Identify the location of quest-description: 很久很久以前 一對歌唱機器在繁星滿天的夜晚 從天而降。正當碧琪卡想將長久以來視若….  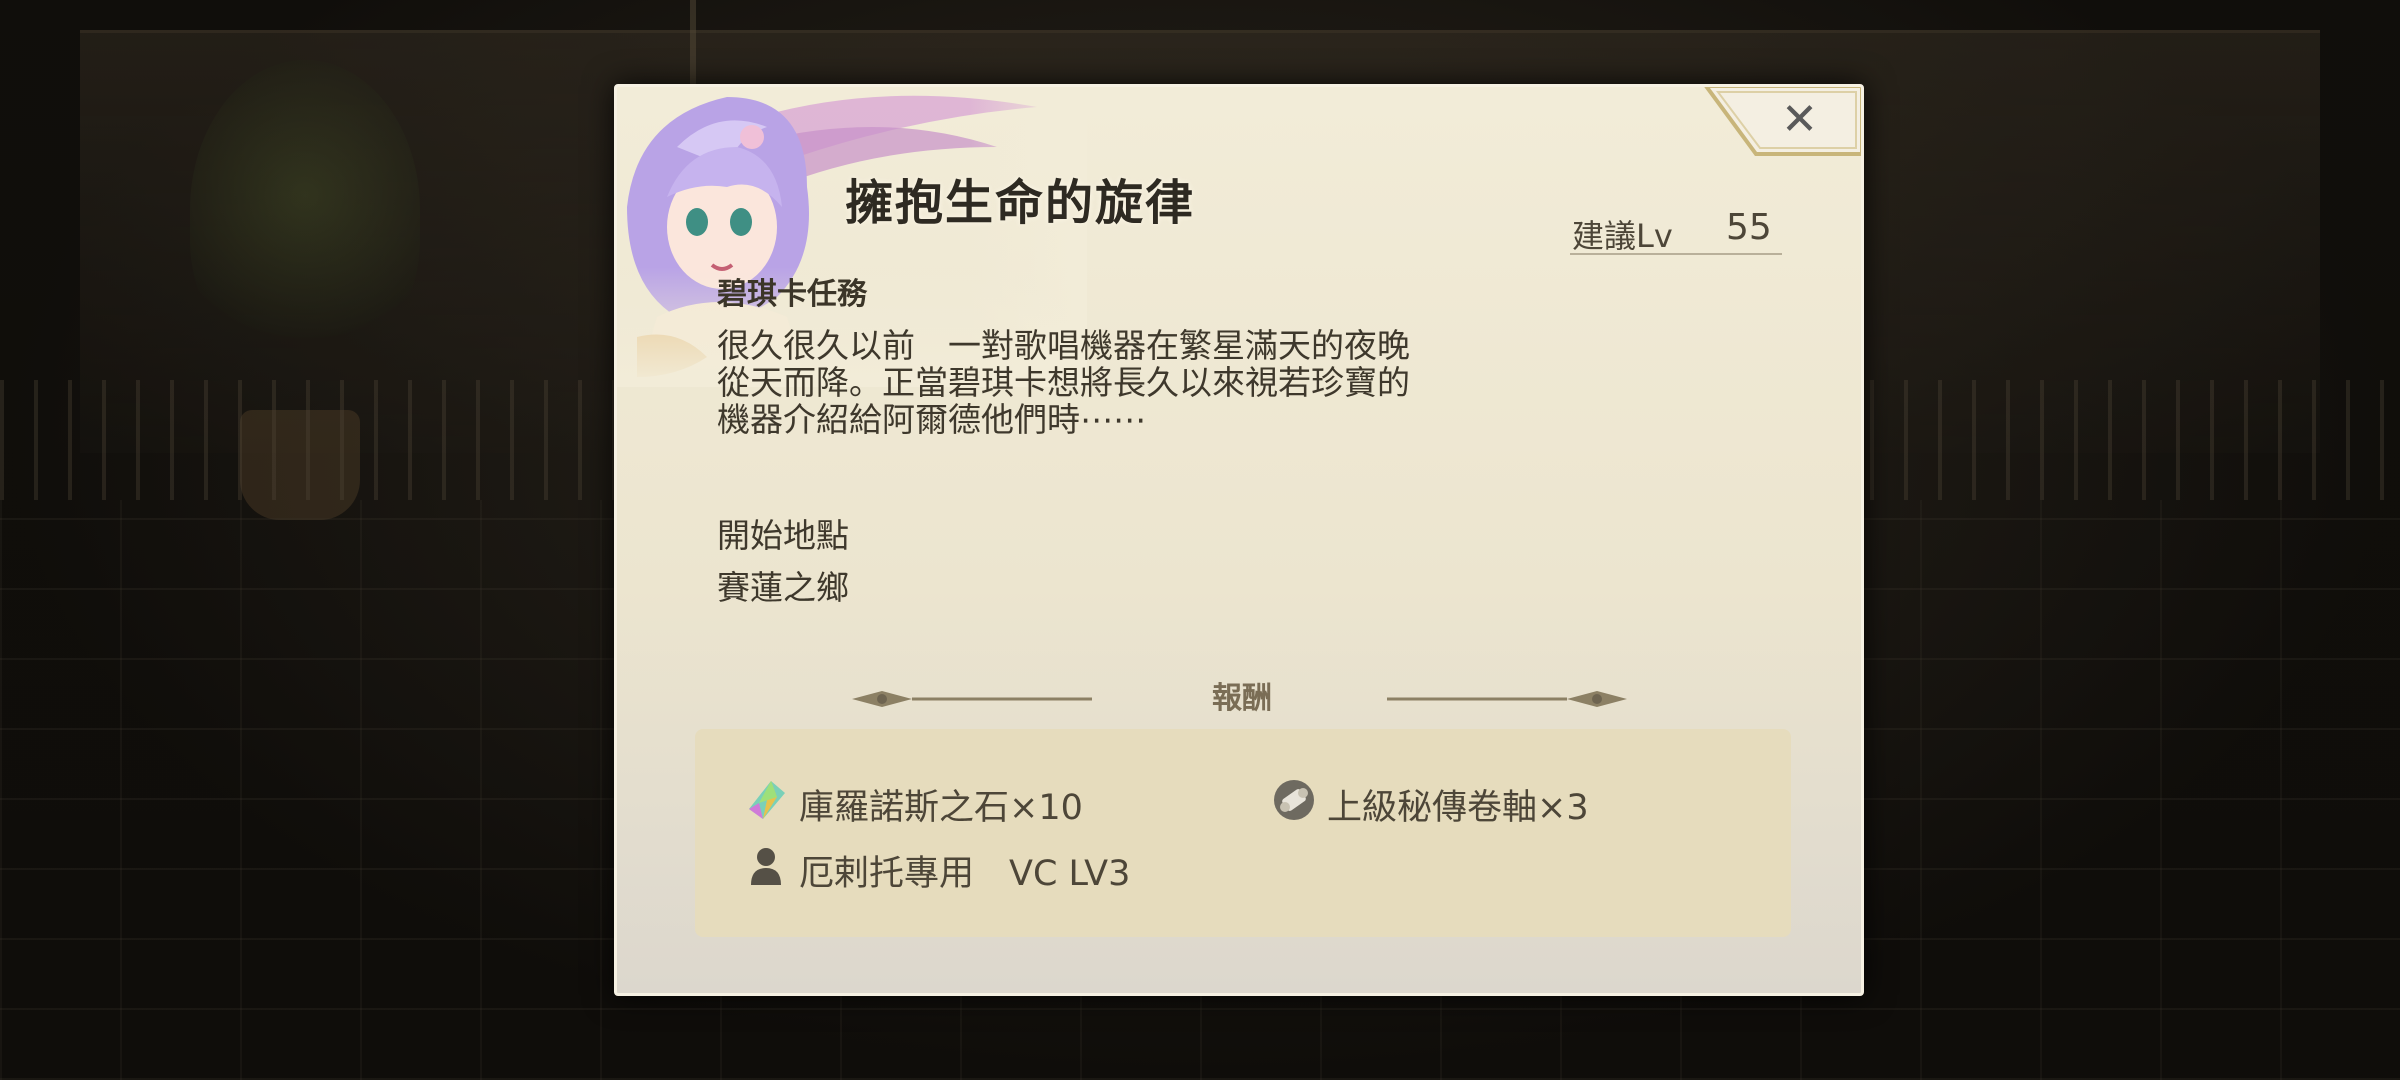
(1107, 382).